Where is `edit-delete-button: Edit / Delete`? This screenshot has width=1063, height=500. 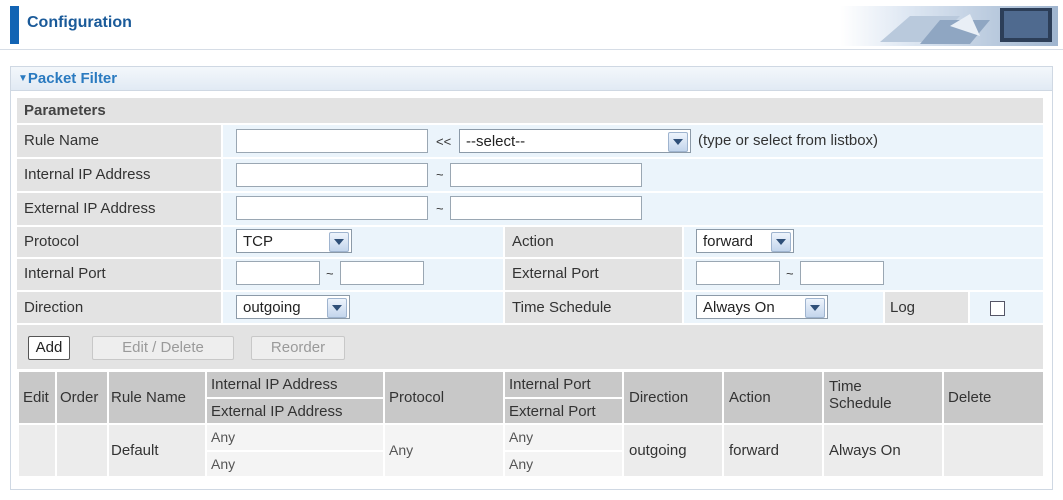 edit-delete-button: Edit / Delete is located at coordinates (163, 348).